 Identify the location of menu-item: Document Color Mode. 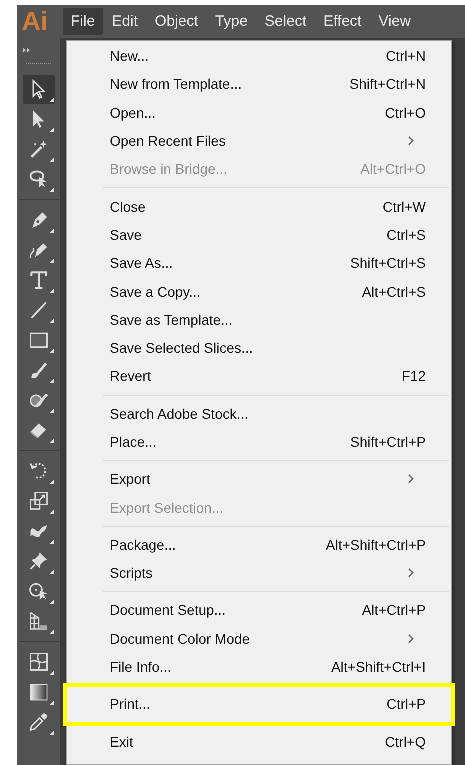
(259, 638).